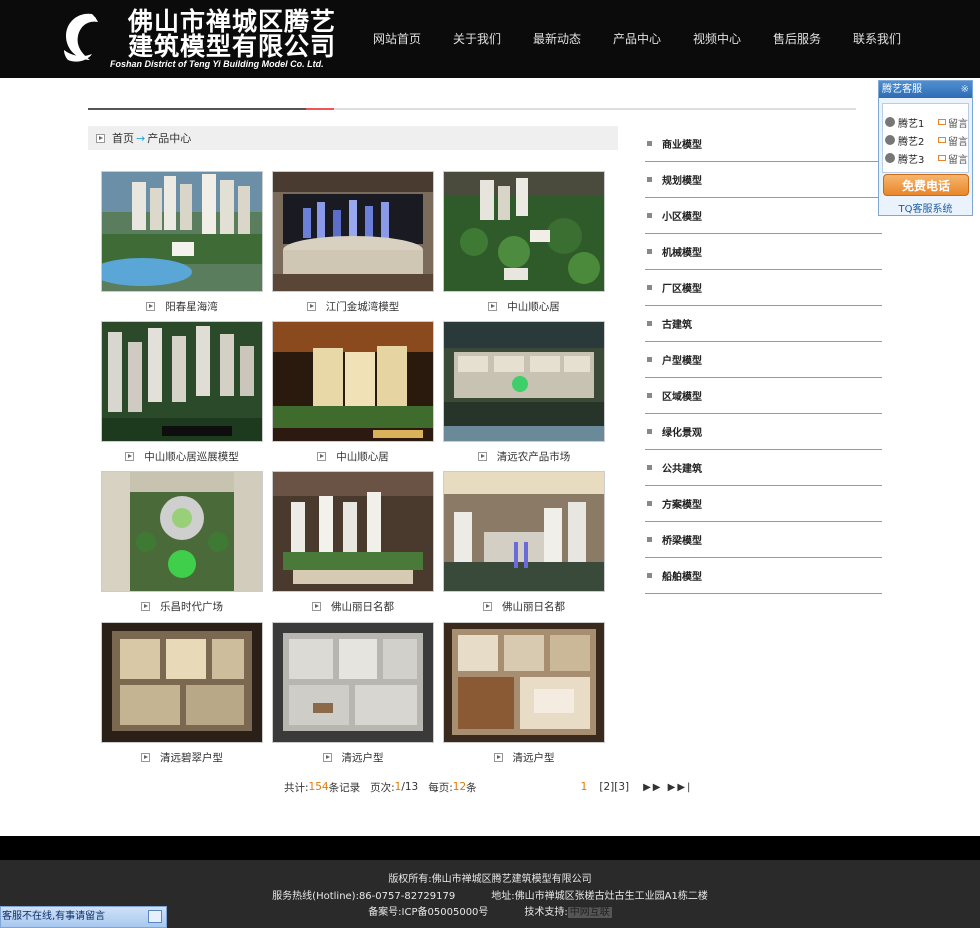 This screenshot has height=928, width=980. What do you see at coordinates (763, 468) in the screenshot?
I see `category-item: 公共建筑` at bounding box center [763, 468].